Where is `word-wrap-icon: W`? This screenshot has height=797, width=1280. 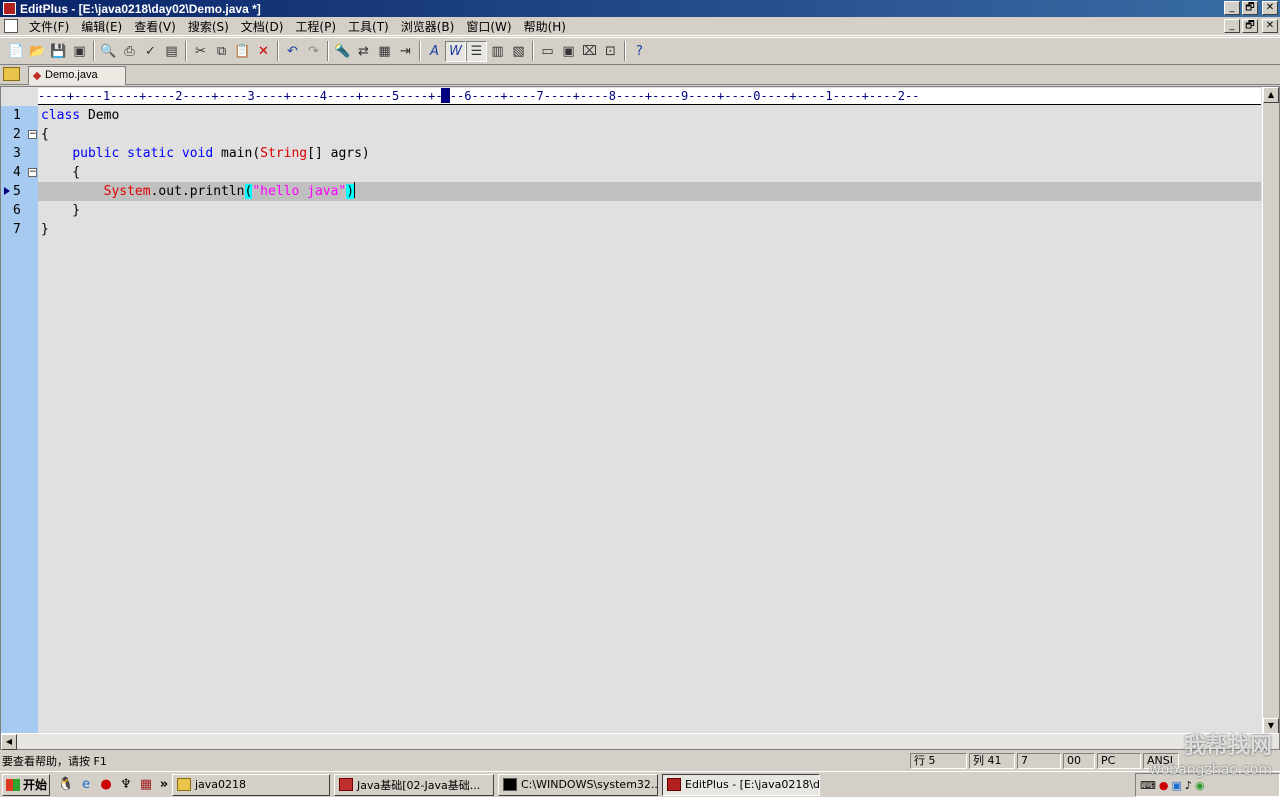
word-wrap-icon: W is located at coordinates (455, 51).